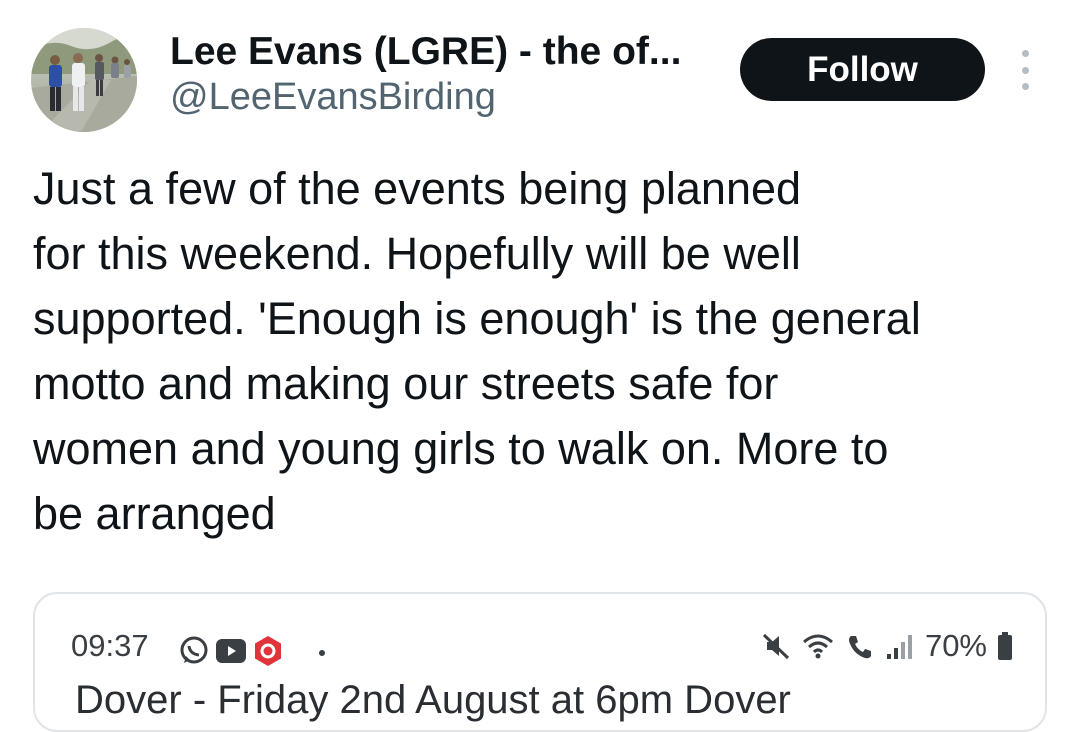 This screenshot has width=1080, height=732. Describe the element at coordinates (433, 700) in the screenshot. I see `embedded-partial-text: Dover - Friday 2nd August at 6pm Dover` at that location.